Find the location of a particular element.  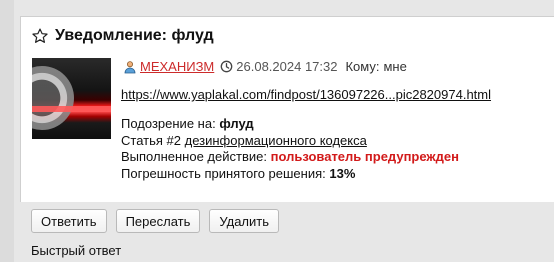

quick-reply-label: Быстрый ответ is located at coordinates (76, 250).